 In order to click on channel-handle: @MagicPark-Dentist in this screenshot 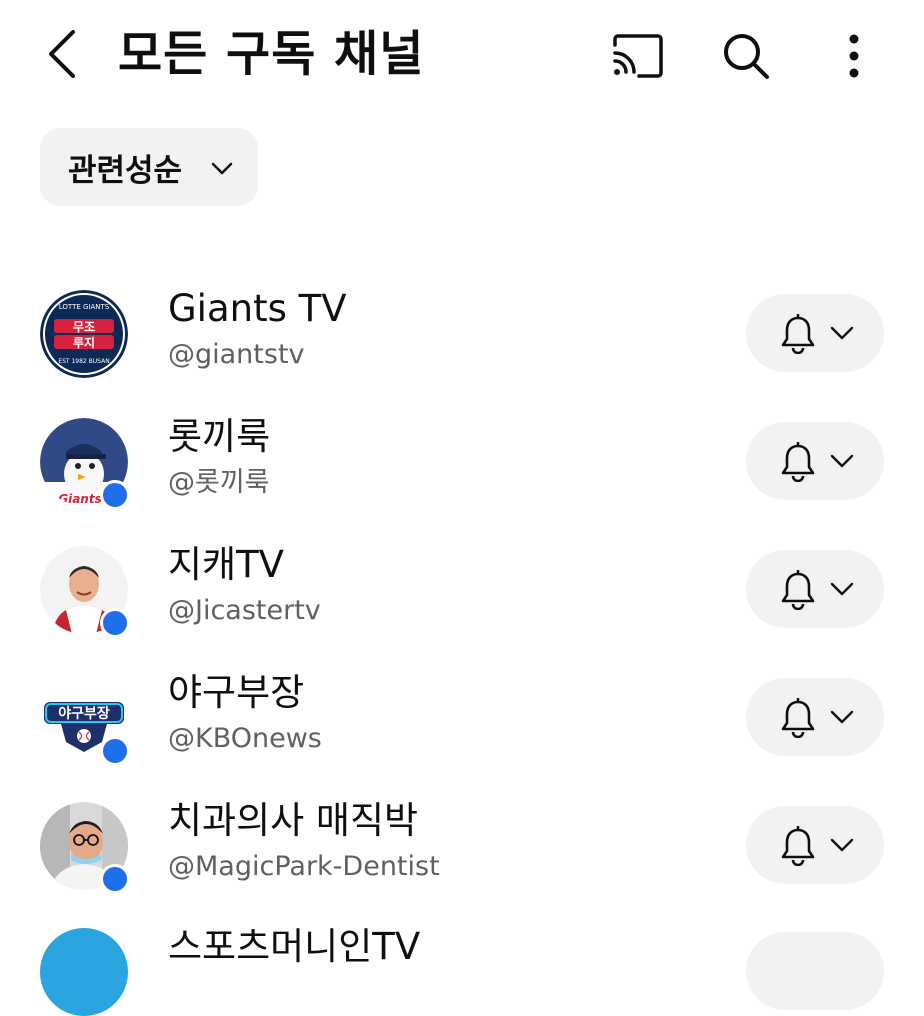, I will do `click(304, 866)`.